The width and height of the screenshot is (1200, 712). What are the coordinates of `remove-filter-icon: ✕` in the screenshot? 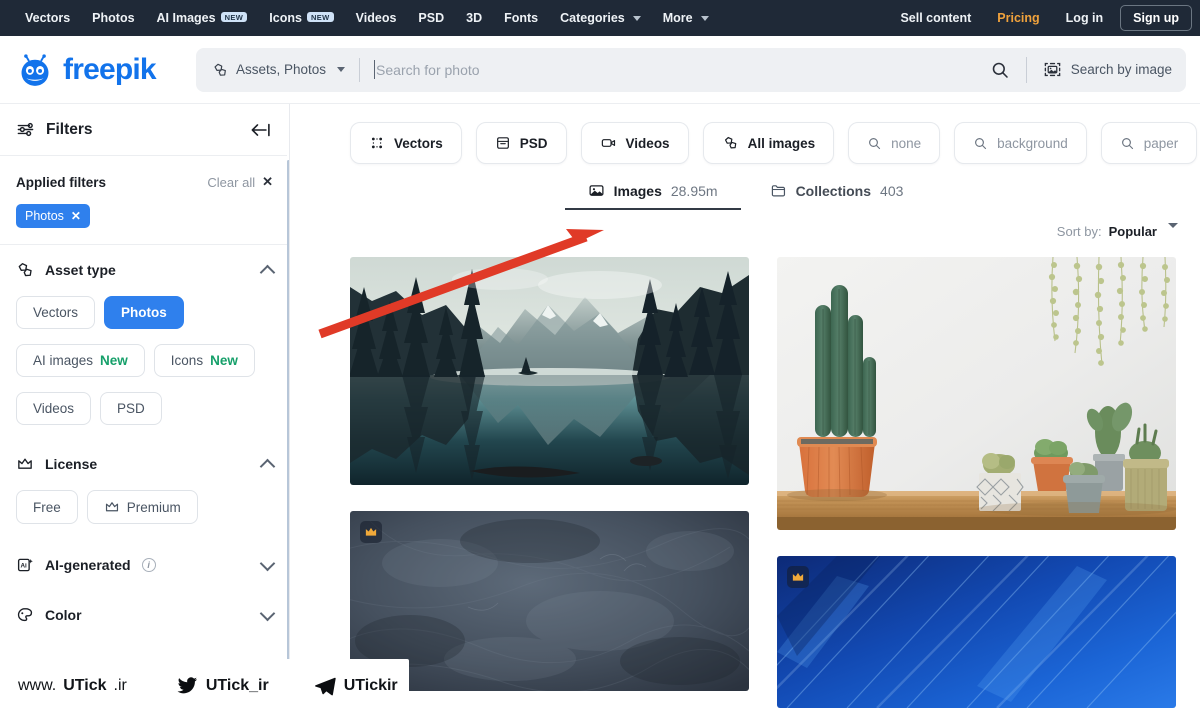 It's located at (76, 216).